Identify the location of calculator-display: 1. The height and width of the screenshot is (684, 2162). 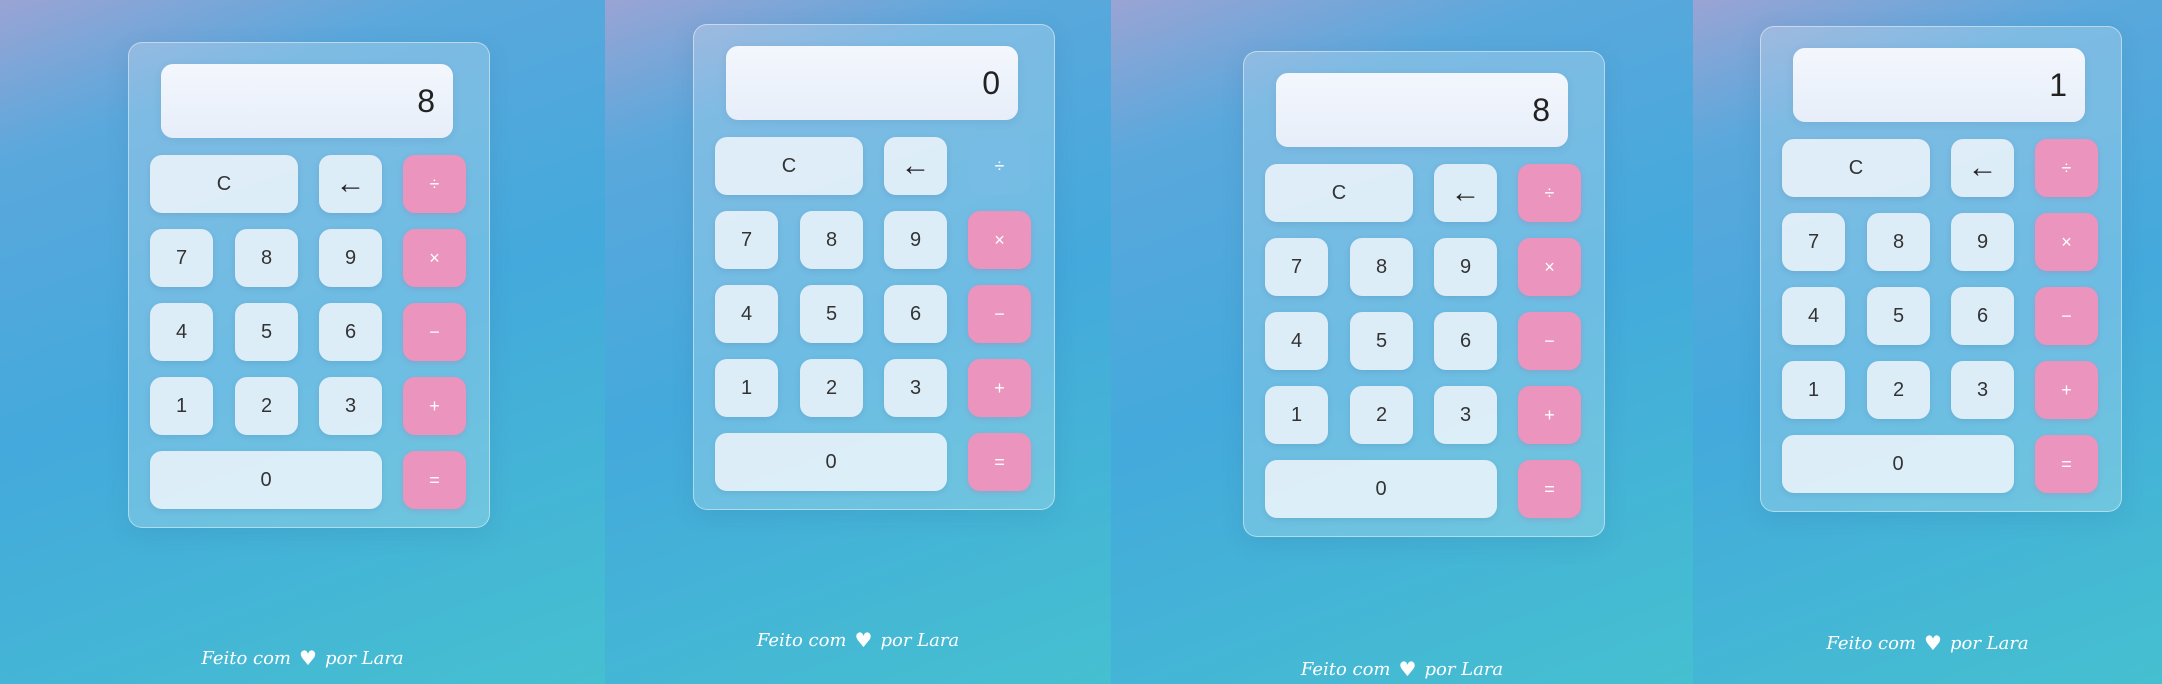
(1939, 85).